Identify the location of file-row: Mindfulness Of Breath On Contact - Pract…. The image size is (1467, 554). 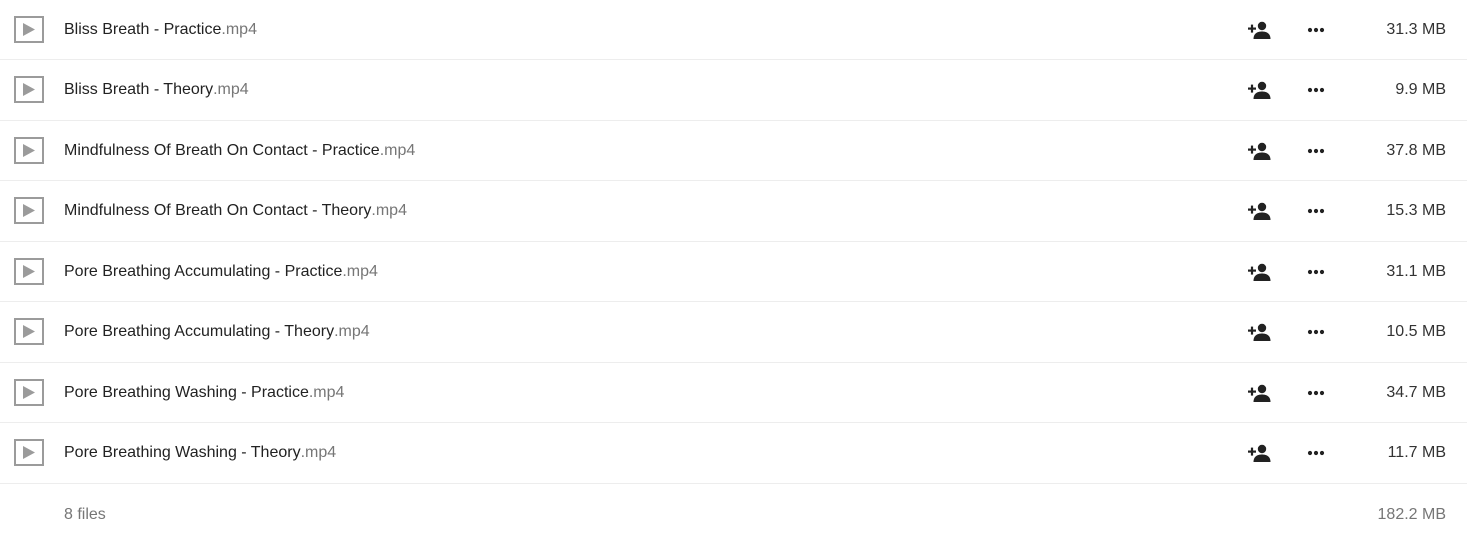
(733, 151).